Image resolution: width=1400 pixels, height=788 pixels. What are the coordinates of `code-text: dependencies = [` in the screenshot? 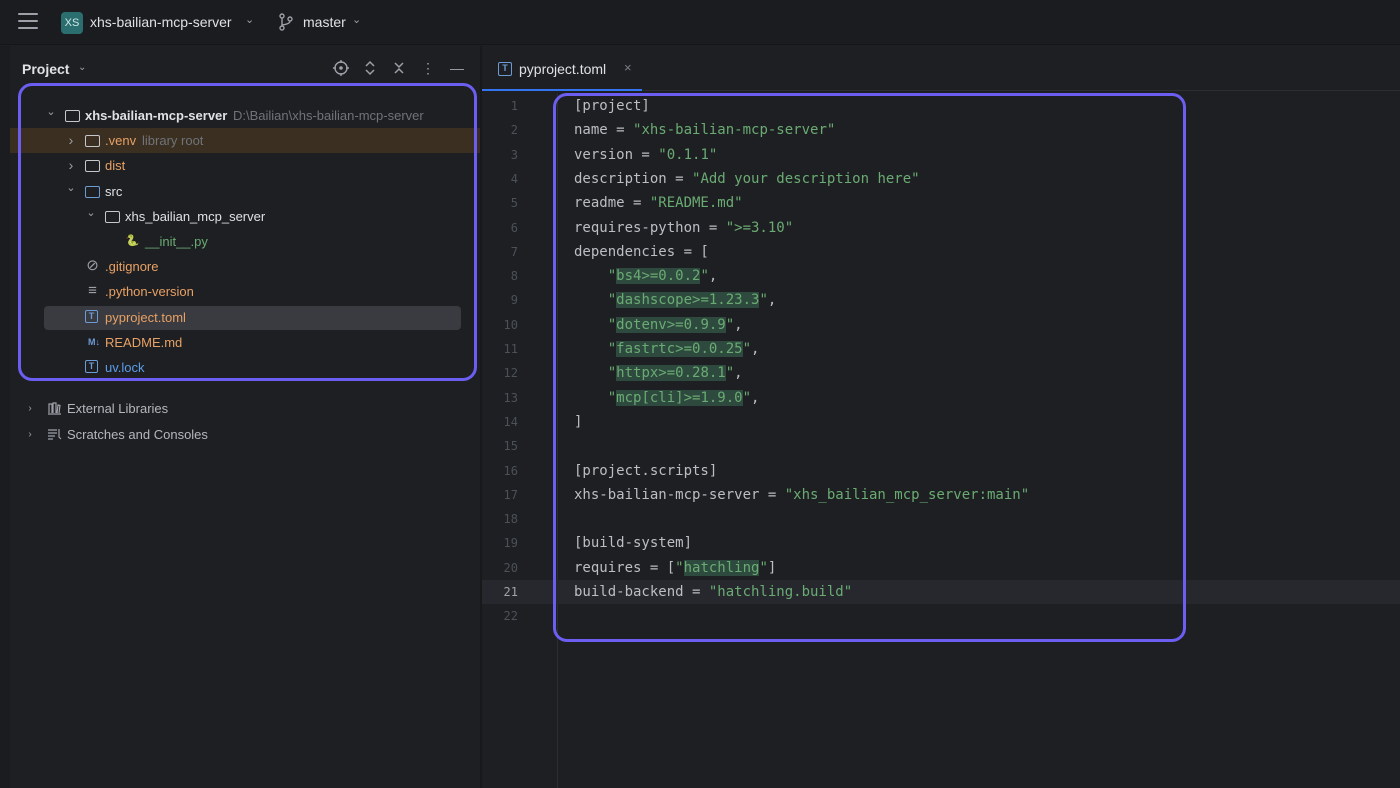 It's located at (641, 251).